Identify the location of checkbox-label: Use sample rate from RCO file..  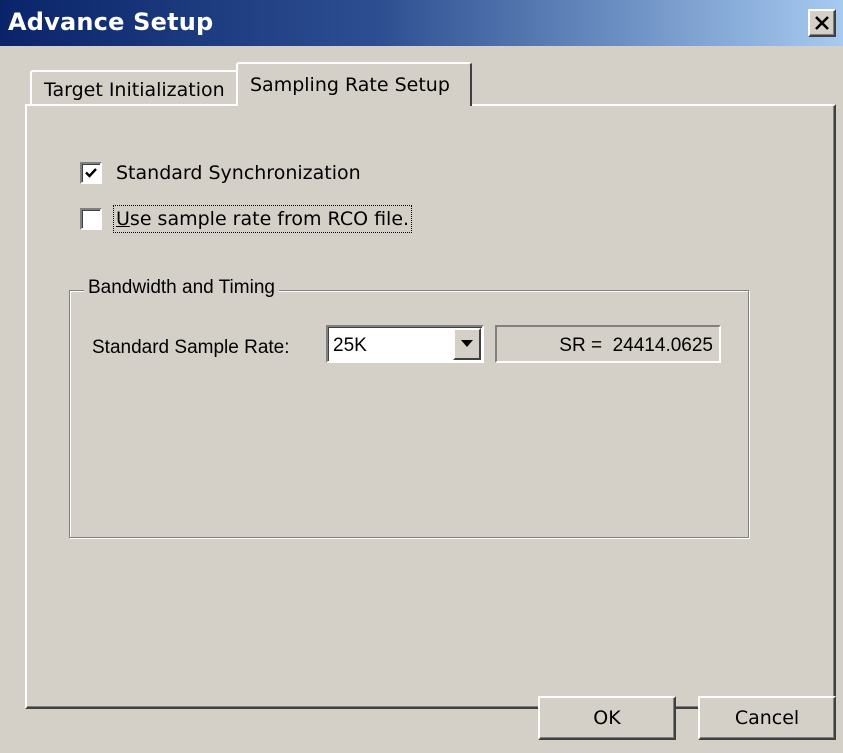
(262, 219).